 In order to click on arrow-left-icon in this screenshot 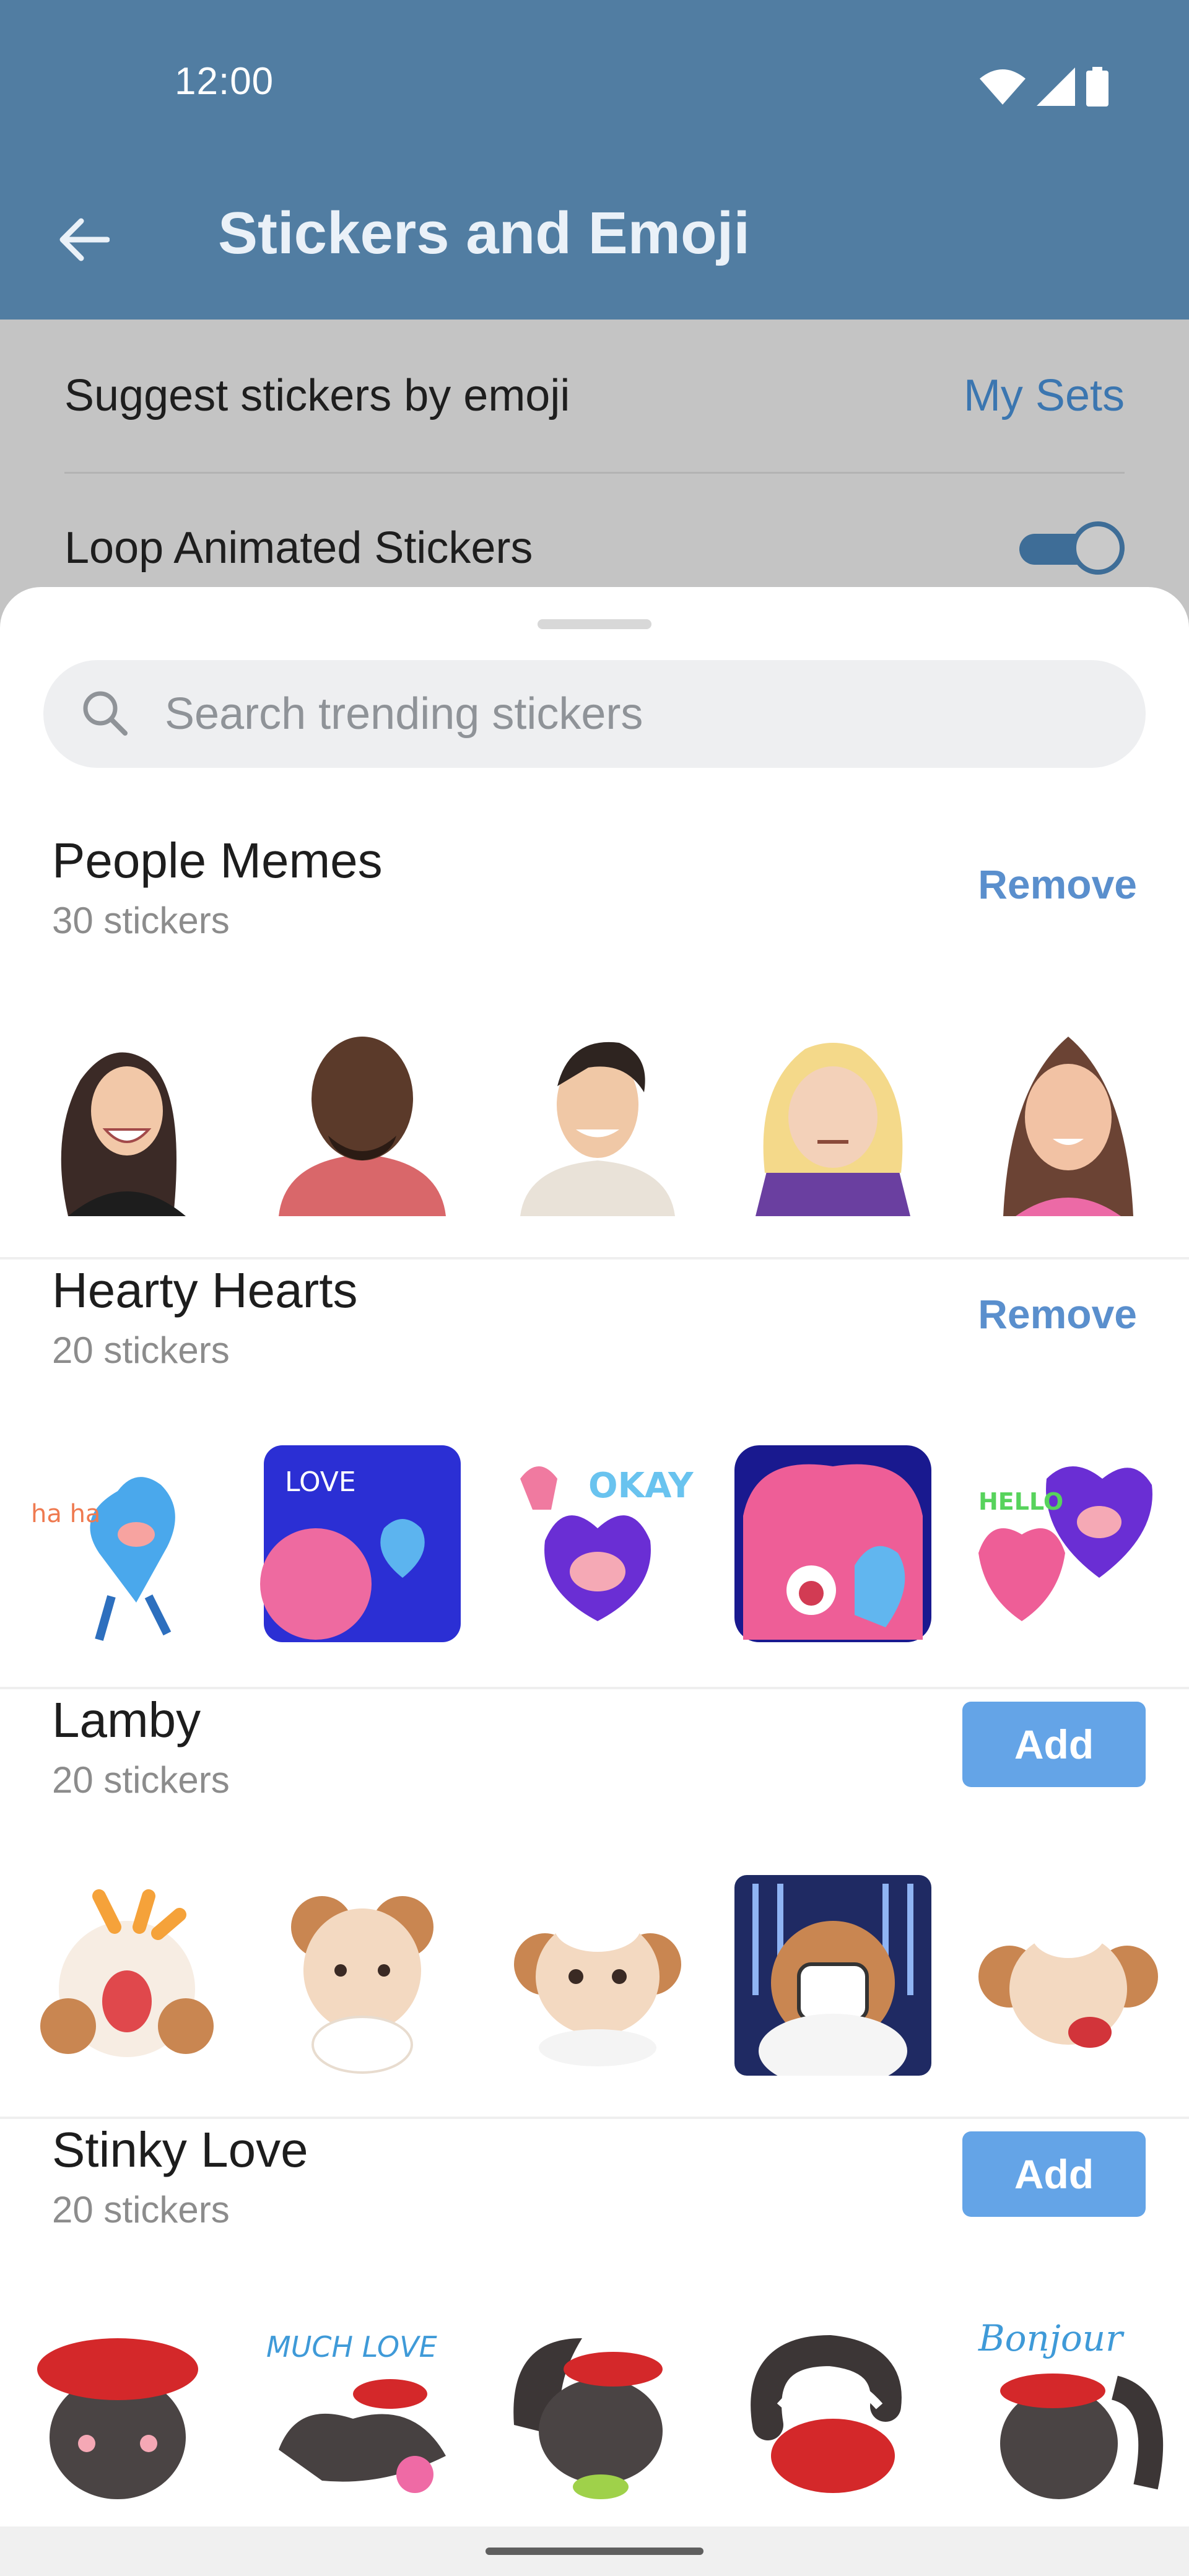, I will do `click(84, 241)`.